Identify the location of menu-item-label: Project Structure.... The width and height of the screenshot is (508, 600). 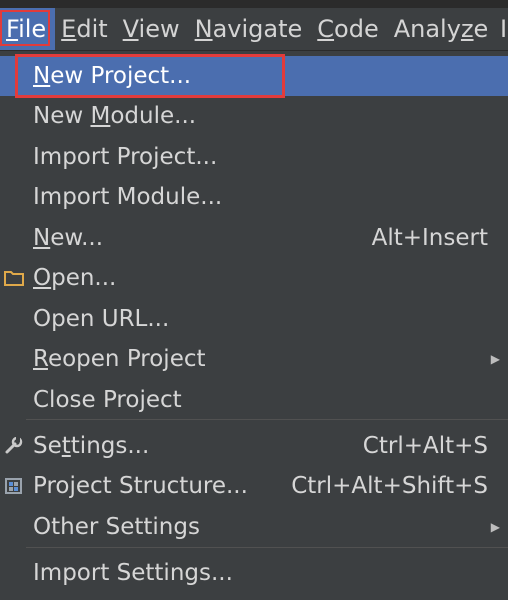
(140, 486).